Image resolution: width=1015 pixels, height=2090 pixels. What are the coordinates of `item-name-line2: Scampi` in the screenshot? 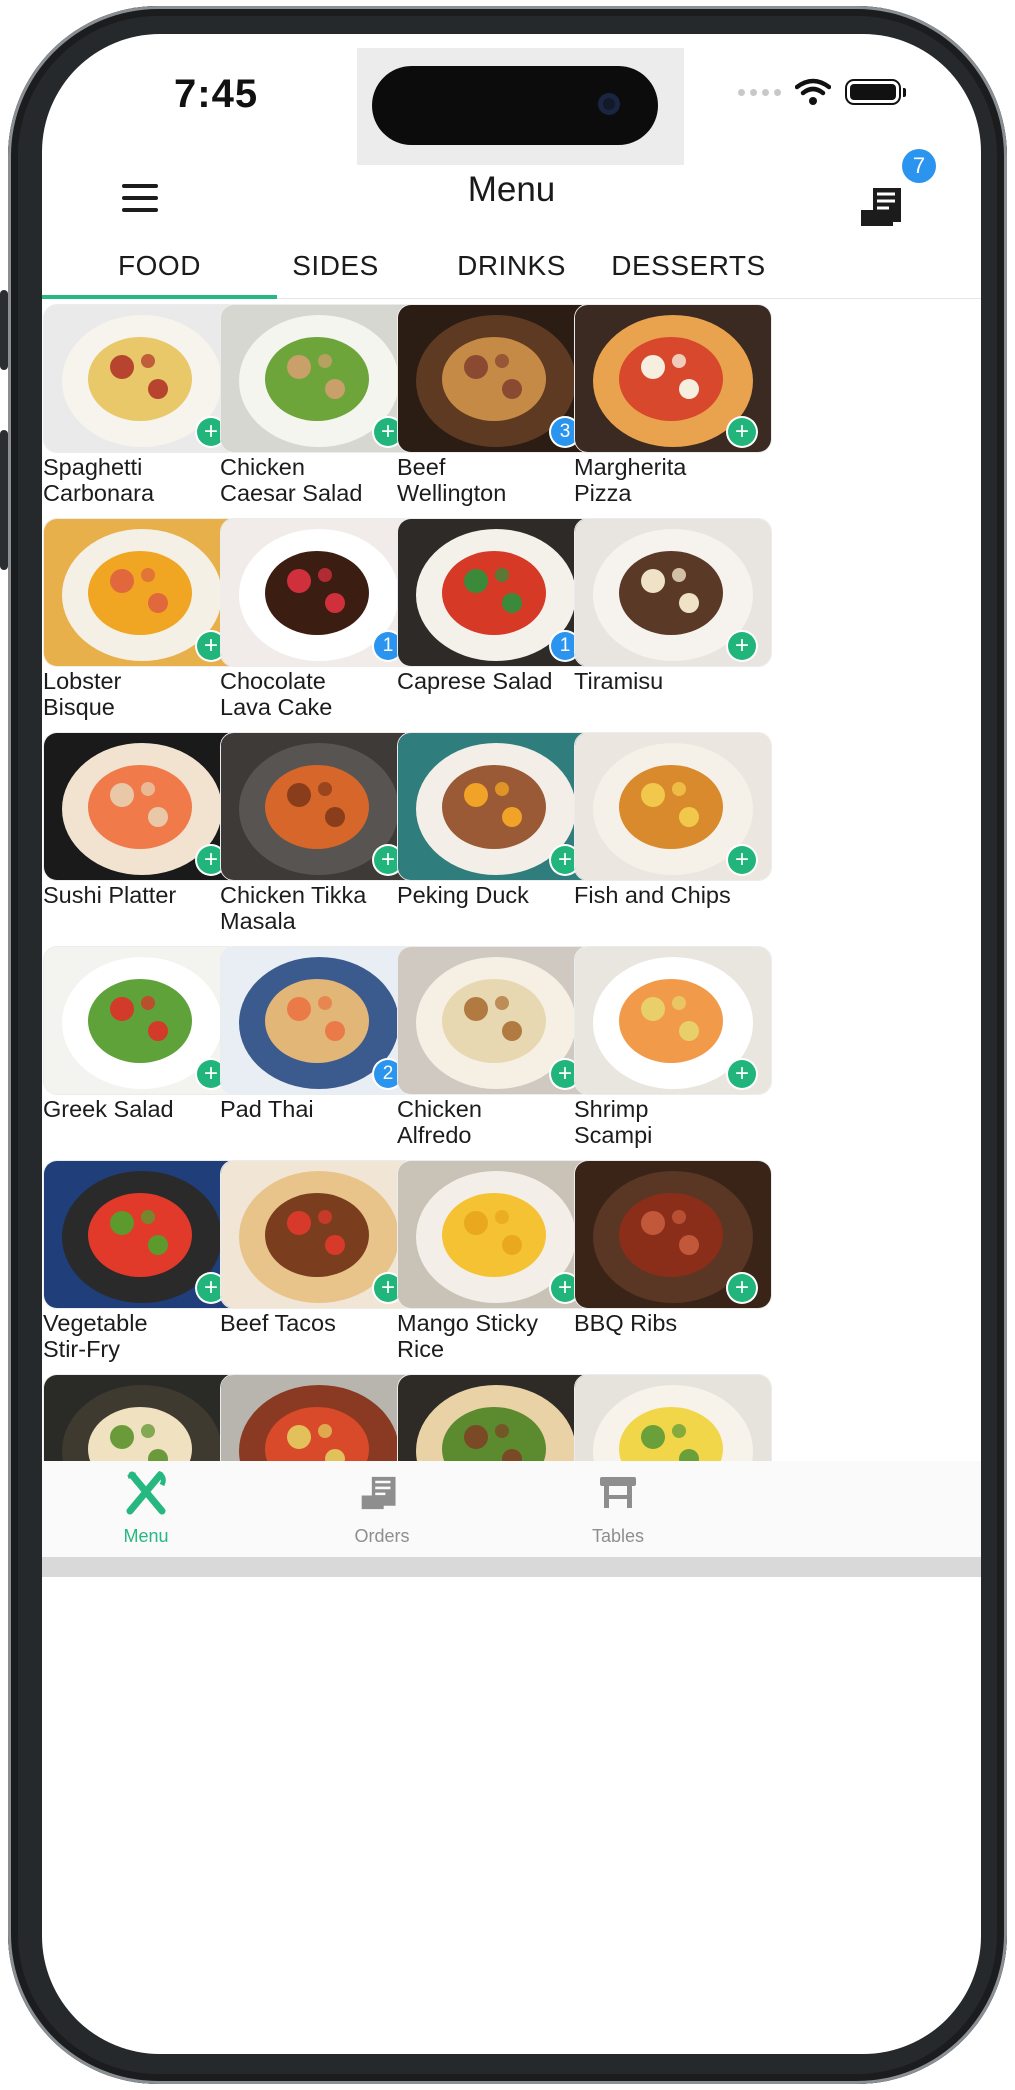 It's located at (613, 1135).